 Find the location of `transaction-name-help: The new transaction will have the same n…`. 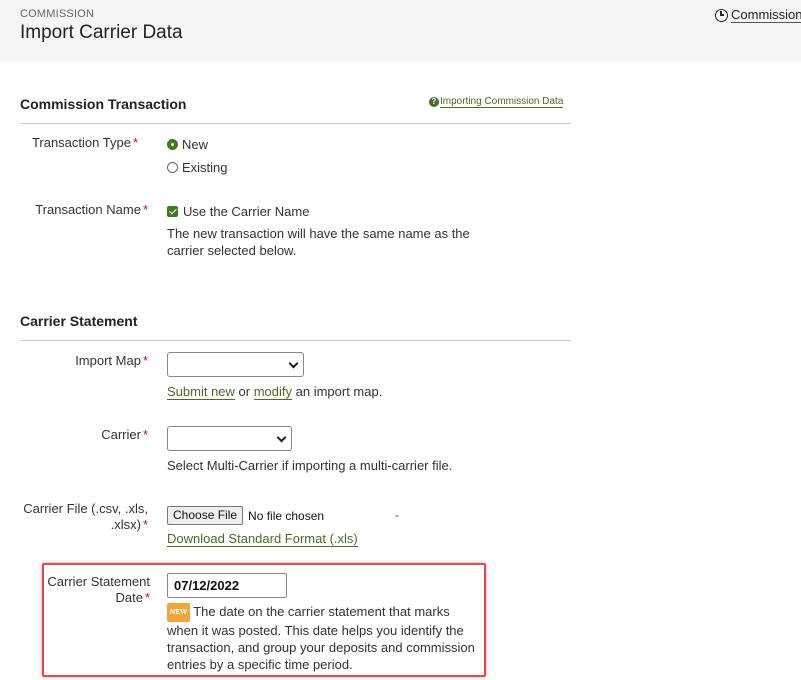

transaction-name-help: The new transaction will have the same n… is located at coordinates (318, 242).